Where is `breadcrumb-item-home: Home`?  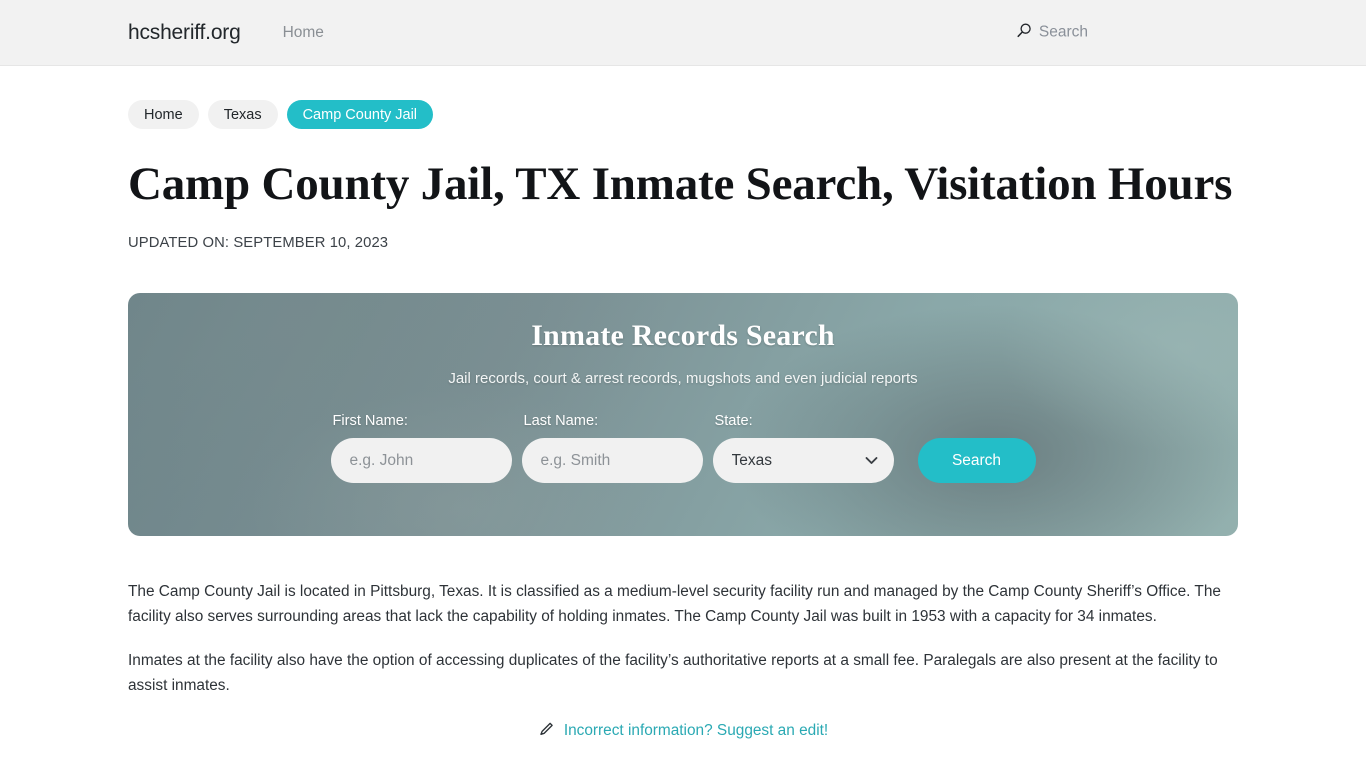
breadcrumb-item-home: Home is located at coordinates (163, 114).